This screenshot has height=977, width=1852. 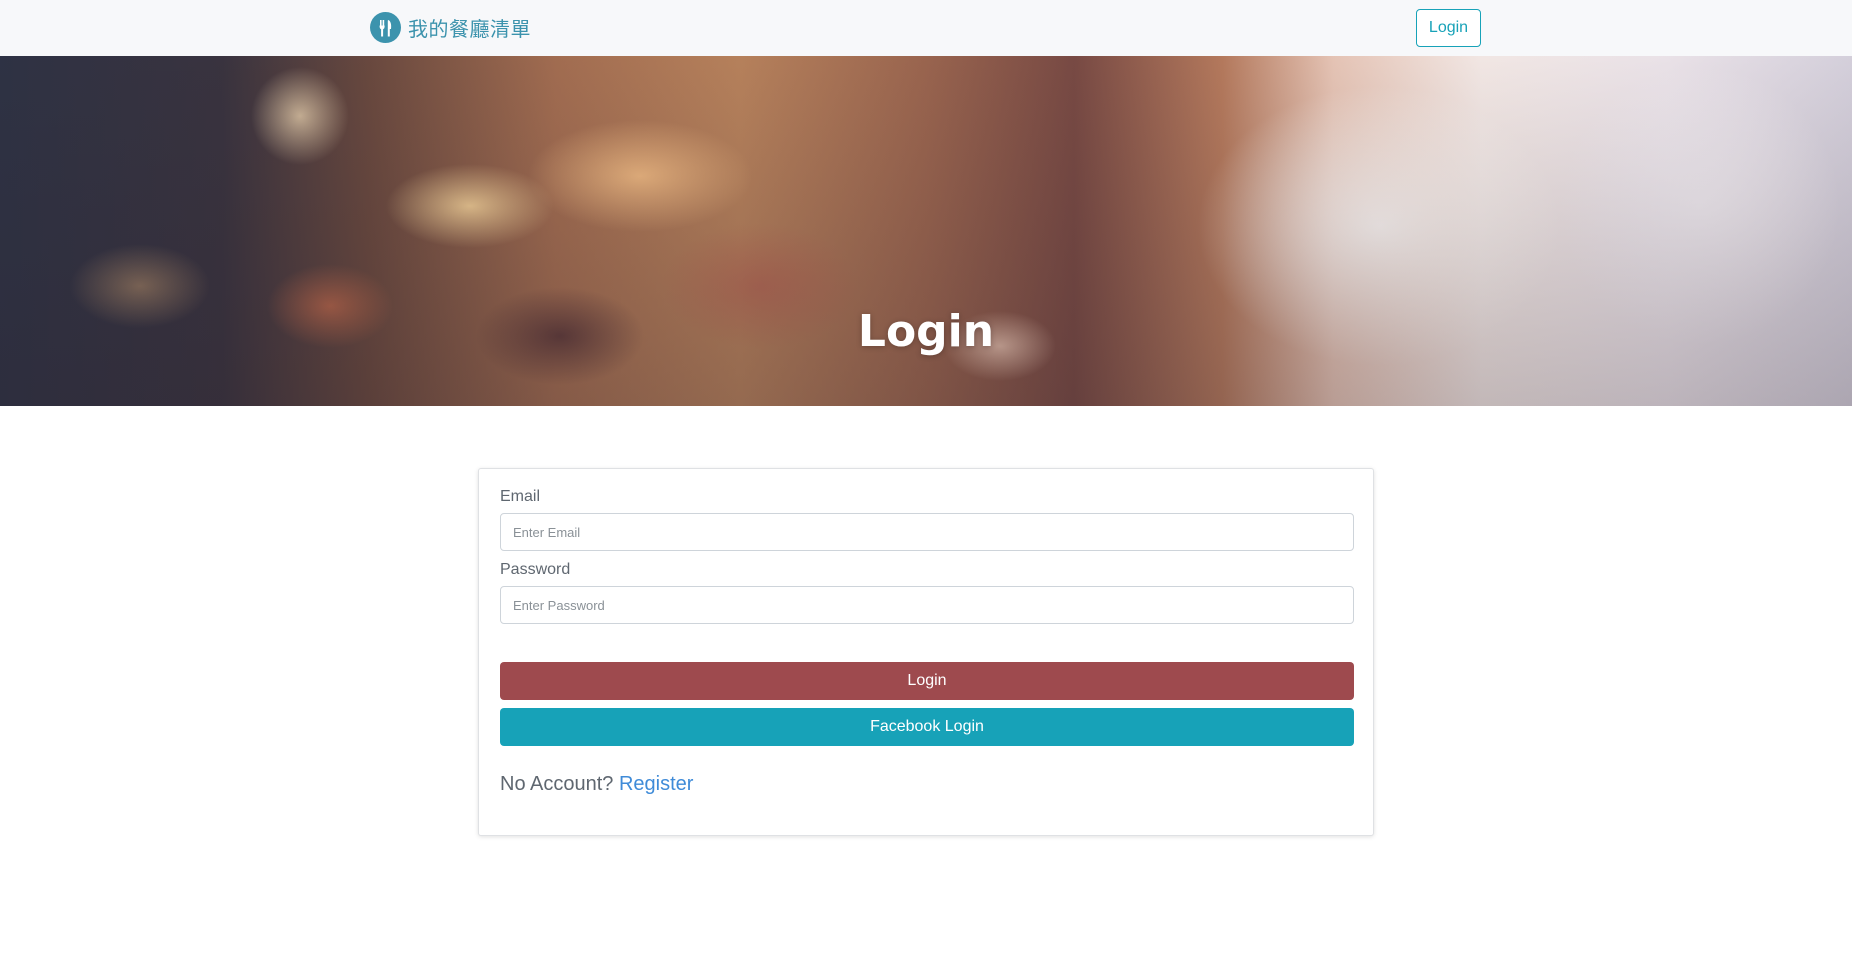 I want to click on brand-link: 我的餐廳清單, so click(x=450, y=27).